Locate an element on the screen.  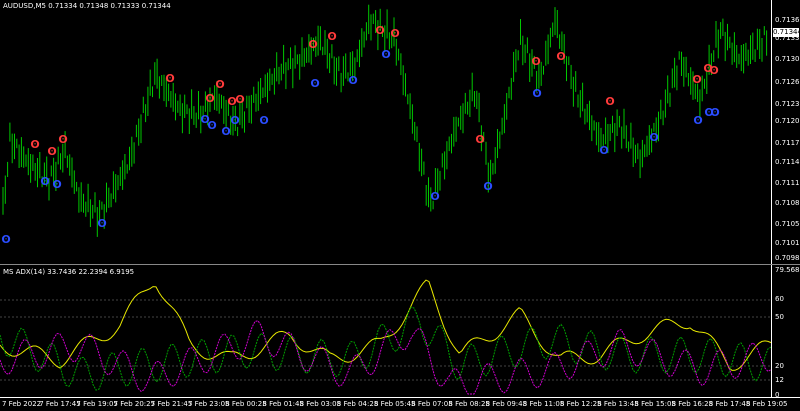
indicator-header: MS ADX(14) 33.7436 22.2394 6.9195 is located at coordinates (69, 272).